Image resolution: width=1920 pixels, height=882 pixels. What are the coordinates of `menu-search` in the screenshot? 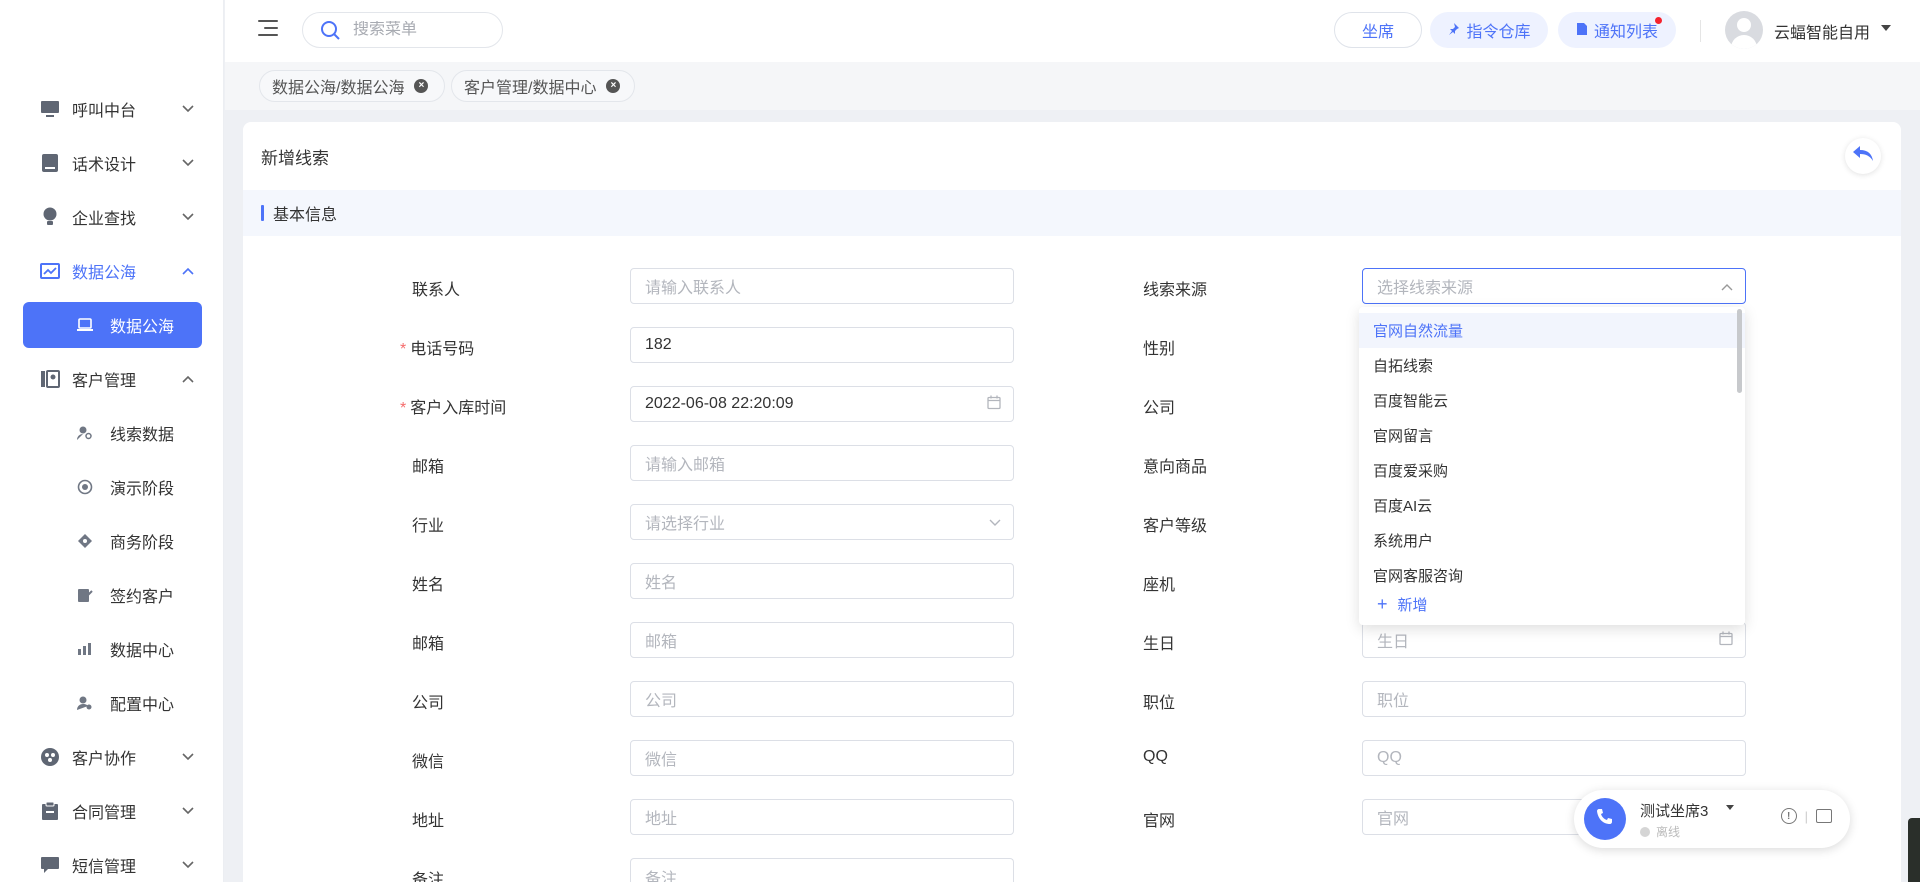 It's located at (402, 30).